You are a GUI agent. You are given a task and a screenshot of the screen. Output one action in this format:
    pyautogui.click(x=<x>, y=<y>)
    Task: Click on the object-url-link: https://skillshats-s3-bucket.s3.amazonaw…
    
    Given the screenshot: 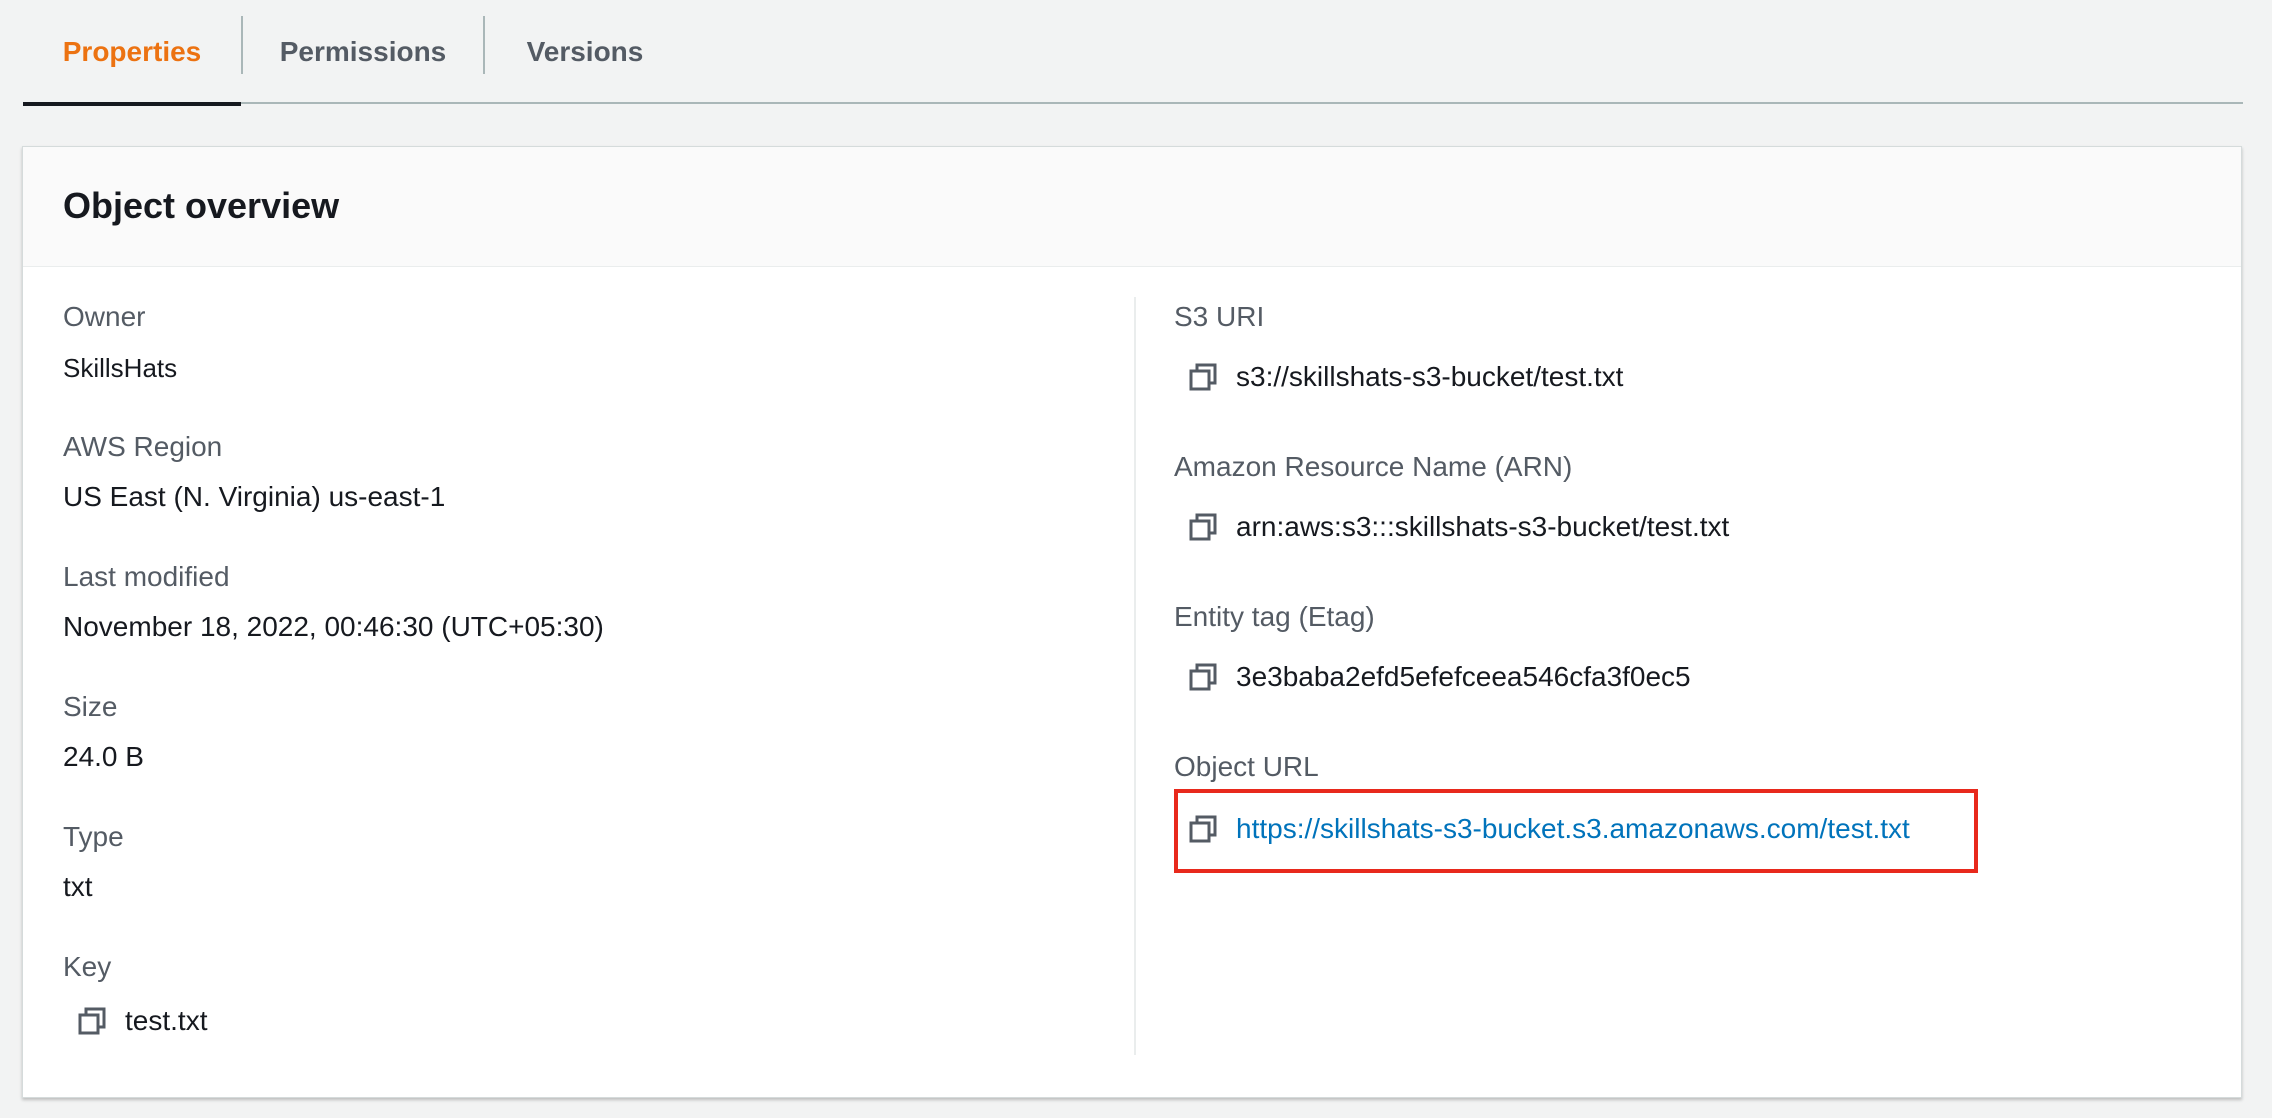 What is the action you would take?
    pyautogui.click(x=1573, y=829)
    